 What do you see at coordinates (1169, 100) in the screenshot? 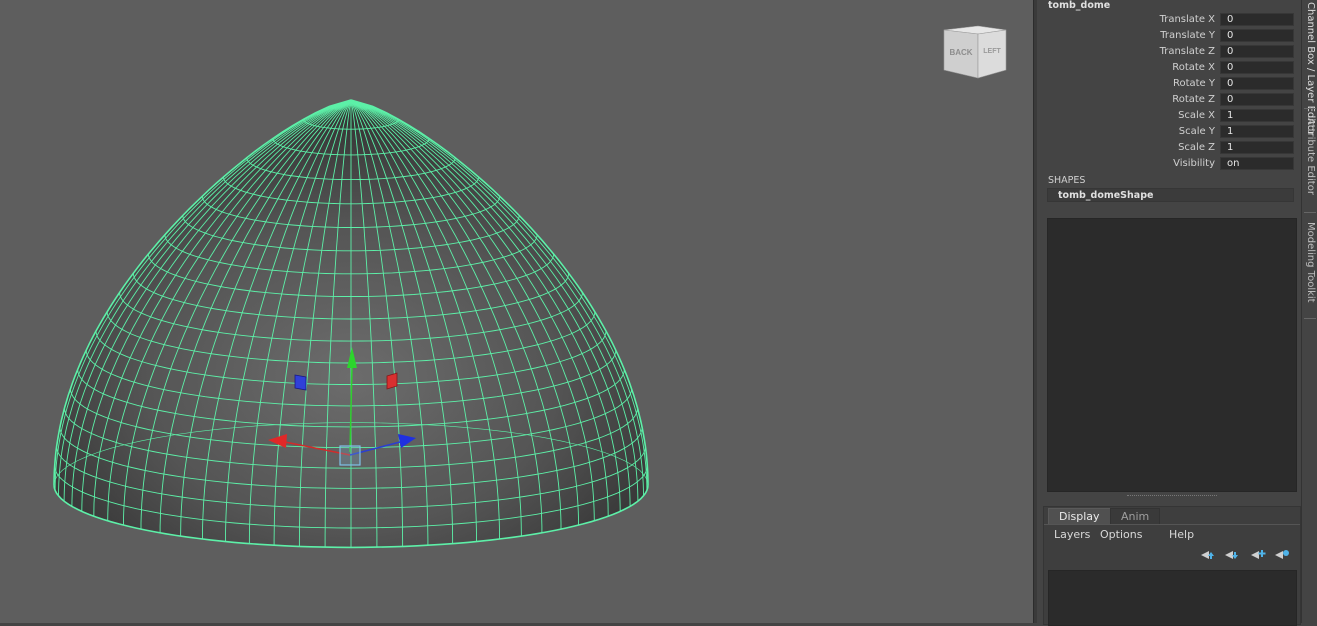
I see `attr-row-rotate-z: Rotate Z 0` at bounding box center [1169, 100].